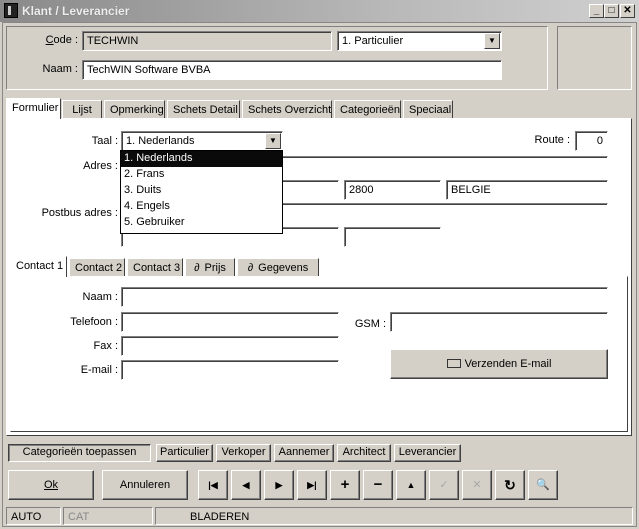  What do you see at coordinates (230, 322) in the screenshot?
I see `telefoon-field` at bounding box center [230, 322].